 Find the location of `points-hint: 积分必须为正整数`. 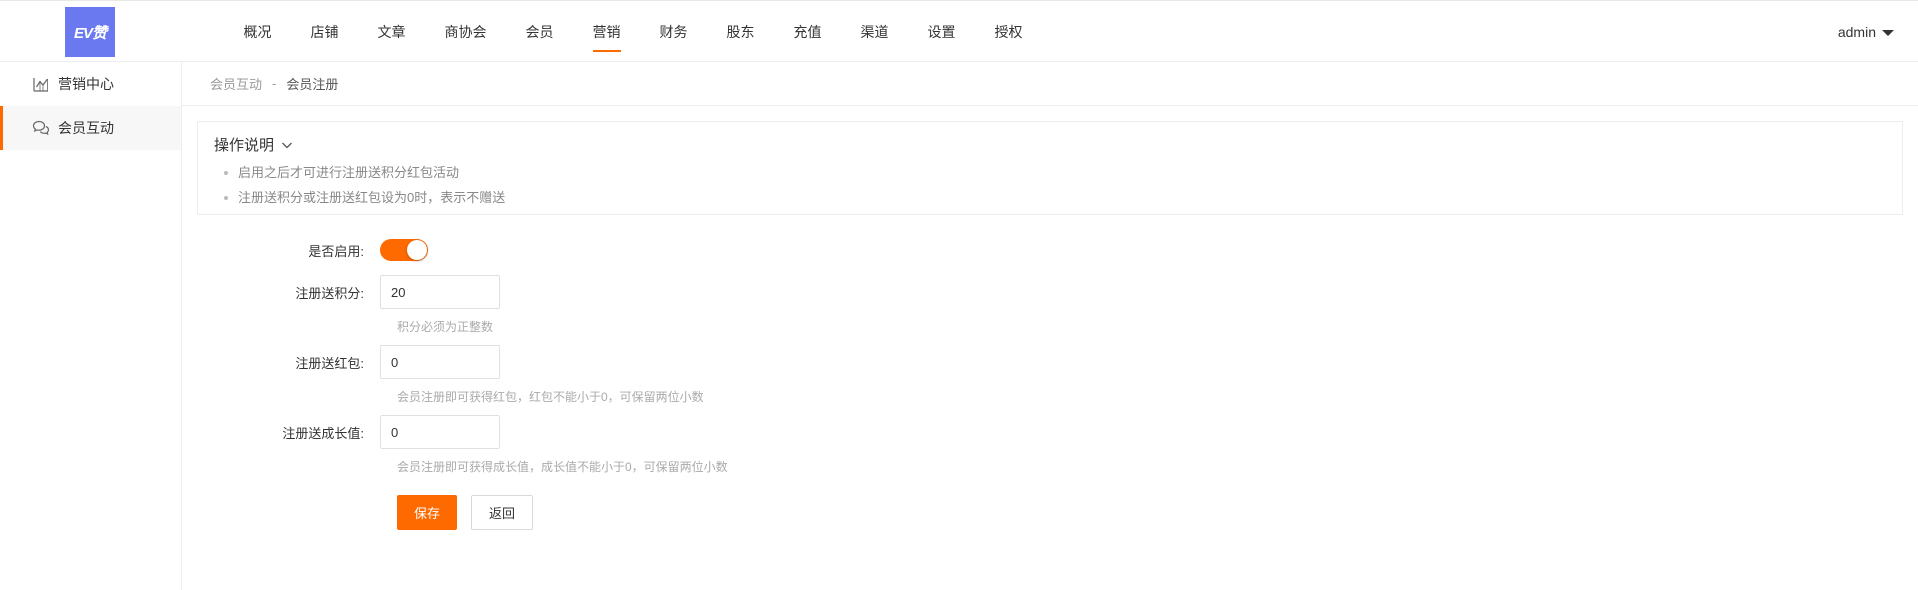

points-hint: 积分必须为正整数 is located at coordinates (445, 327).